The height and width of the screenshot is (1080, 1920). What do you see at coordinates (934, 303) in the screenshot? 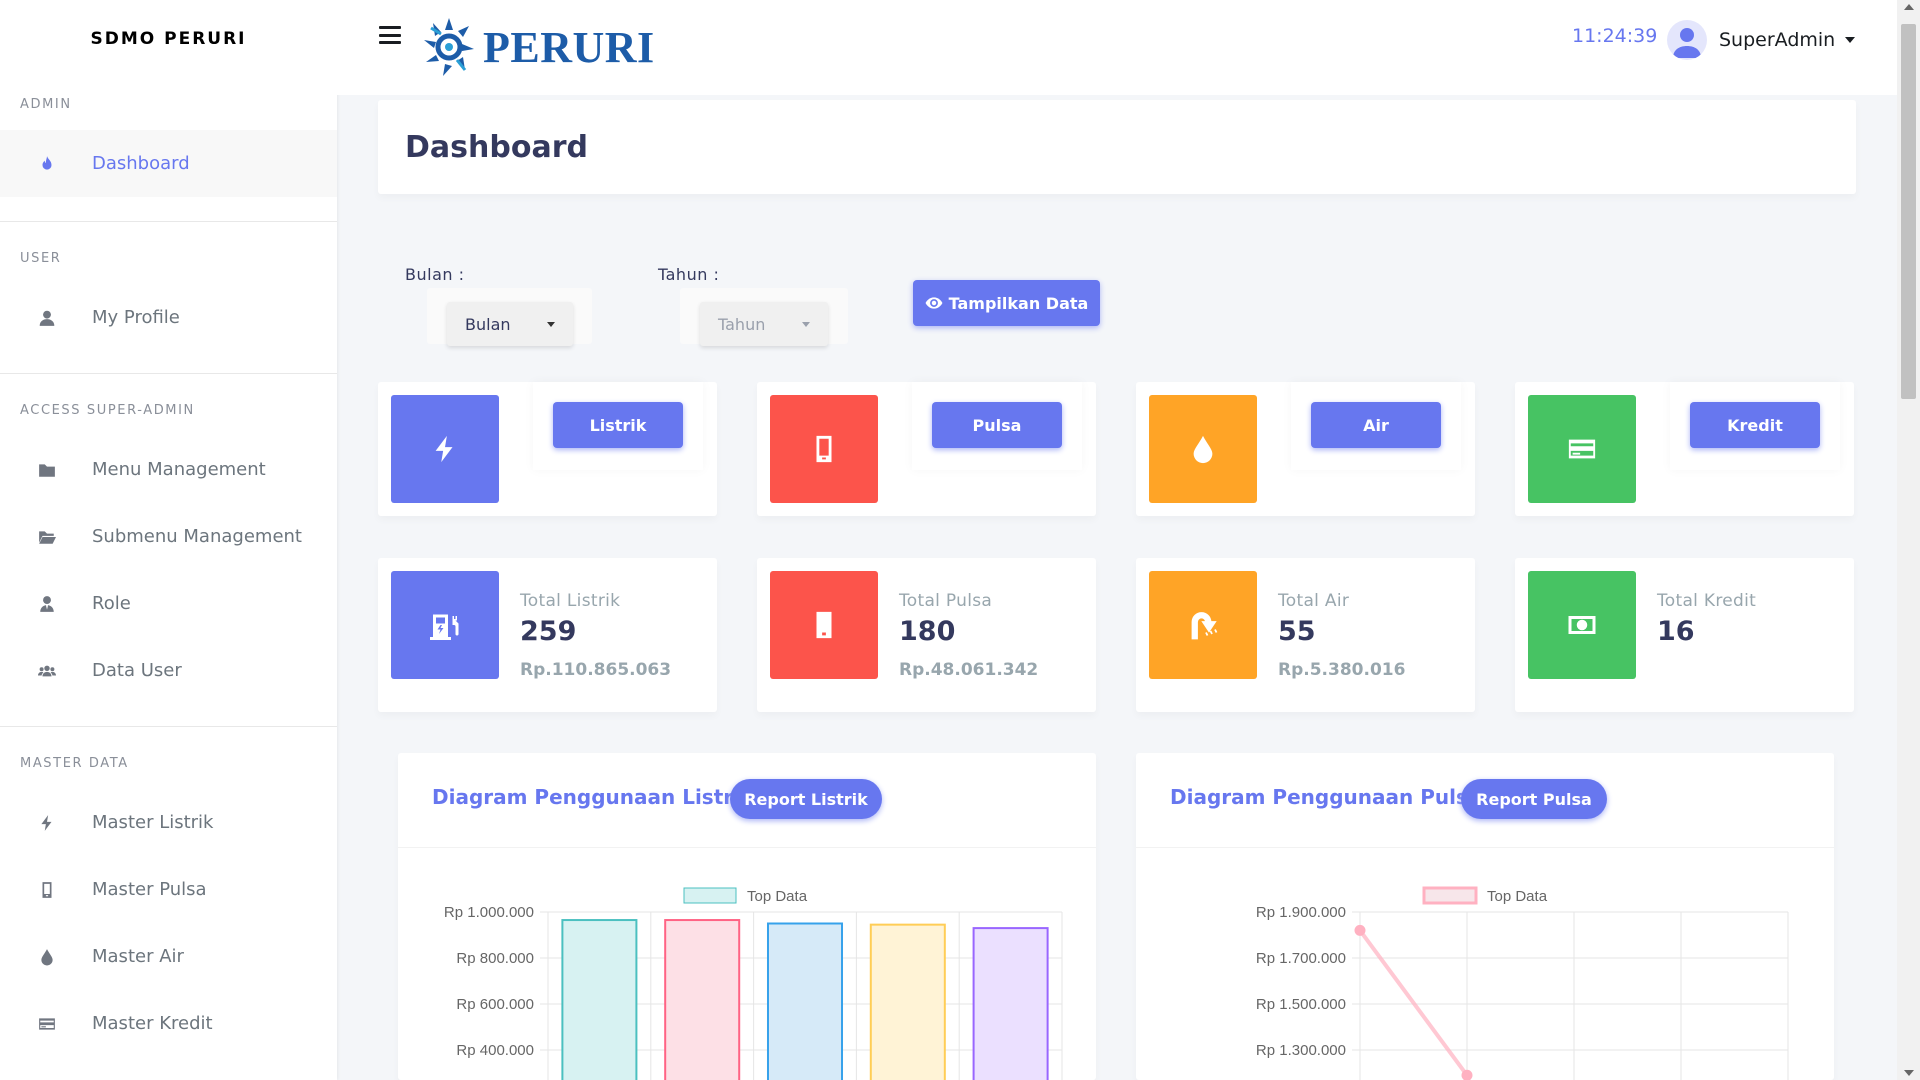
I see `eye-icon` at bounding box center [934, 303].